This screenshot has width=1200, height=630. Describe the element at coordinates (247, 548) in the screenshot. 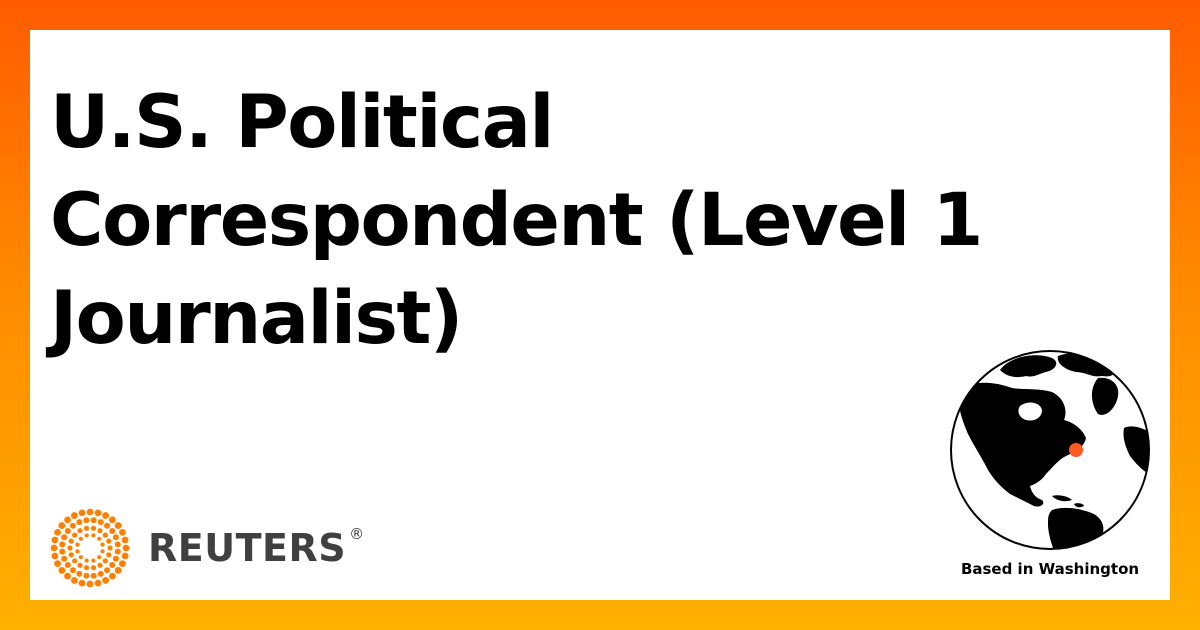

I see `brand-name: REUTERS` at that location.